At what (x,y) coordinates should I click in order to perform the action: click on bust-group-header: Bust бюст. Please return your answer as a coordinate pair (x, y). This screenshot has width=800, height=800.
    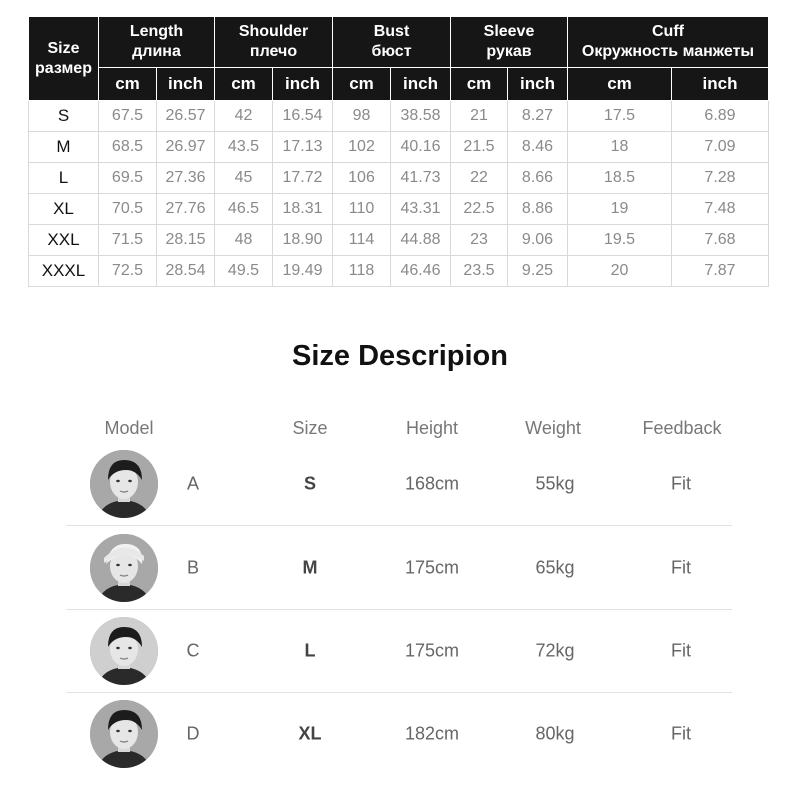
    Looking at the image, I should click on (391, 42).